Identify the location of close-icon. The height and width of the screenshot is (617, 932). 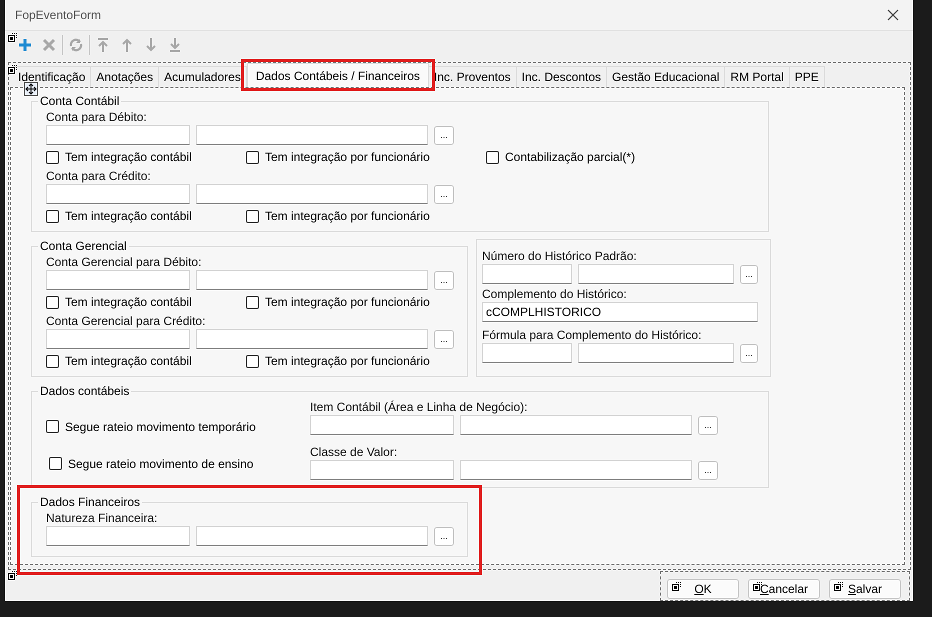
(893, 15).